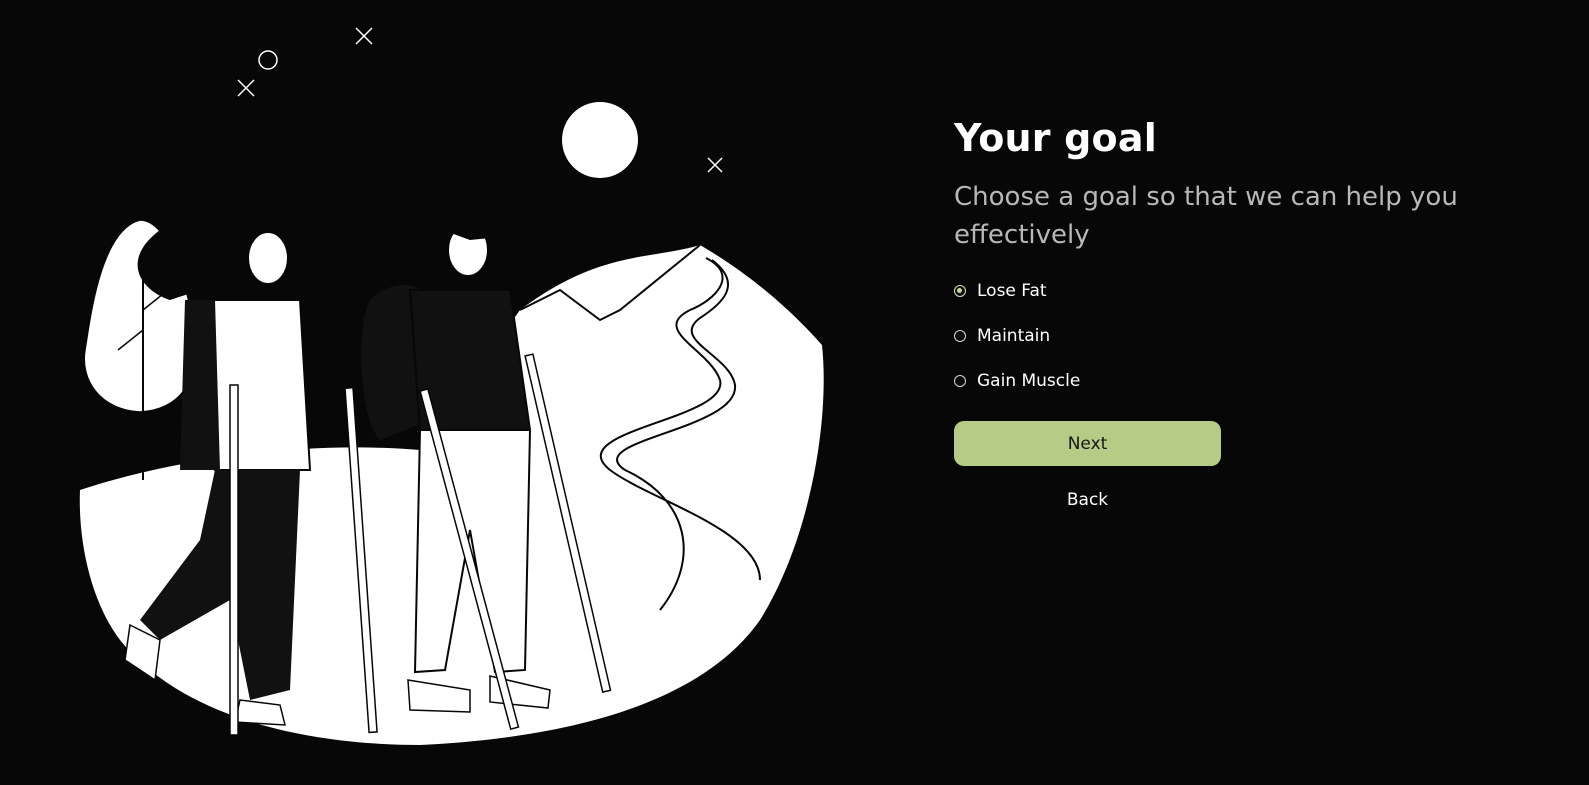  What do you see at coordinates (1234, 291) in the screenshot?
I see `option-lose-fat: Lose Fat` at bounding box center [1234, 291].